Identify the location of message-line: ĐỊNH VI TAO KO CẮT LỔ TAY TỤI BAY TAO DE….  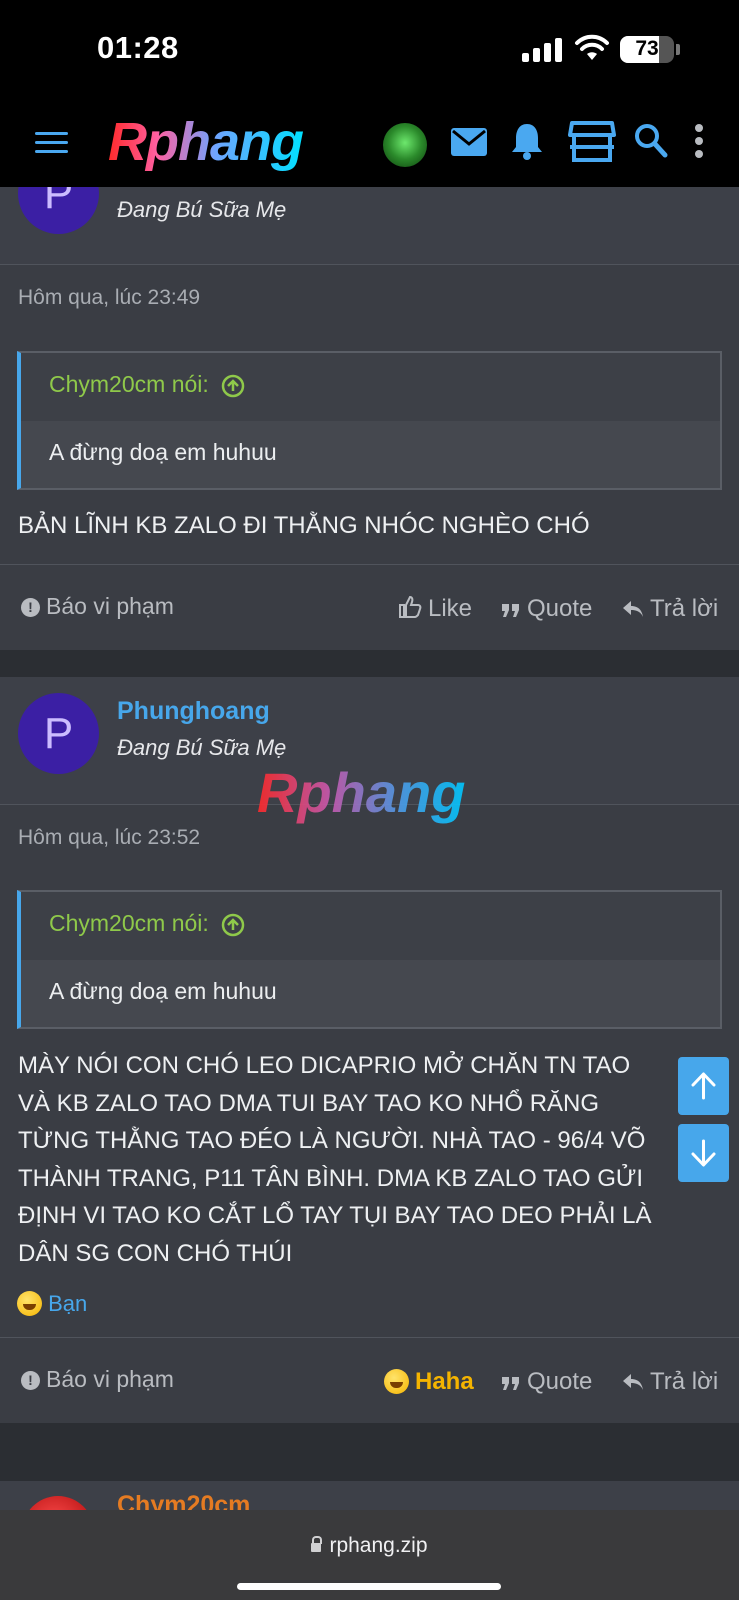
(335, 1215).